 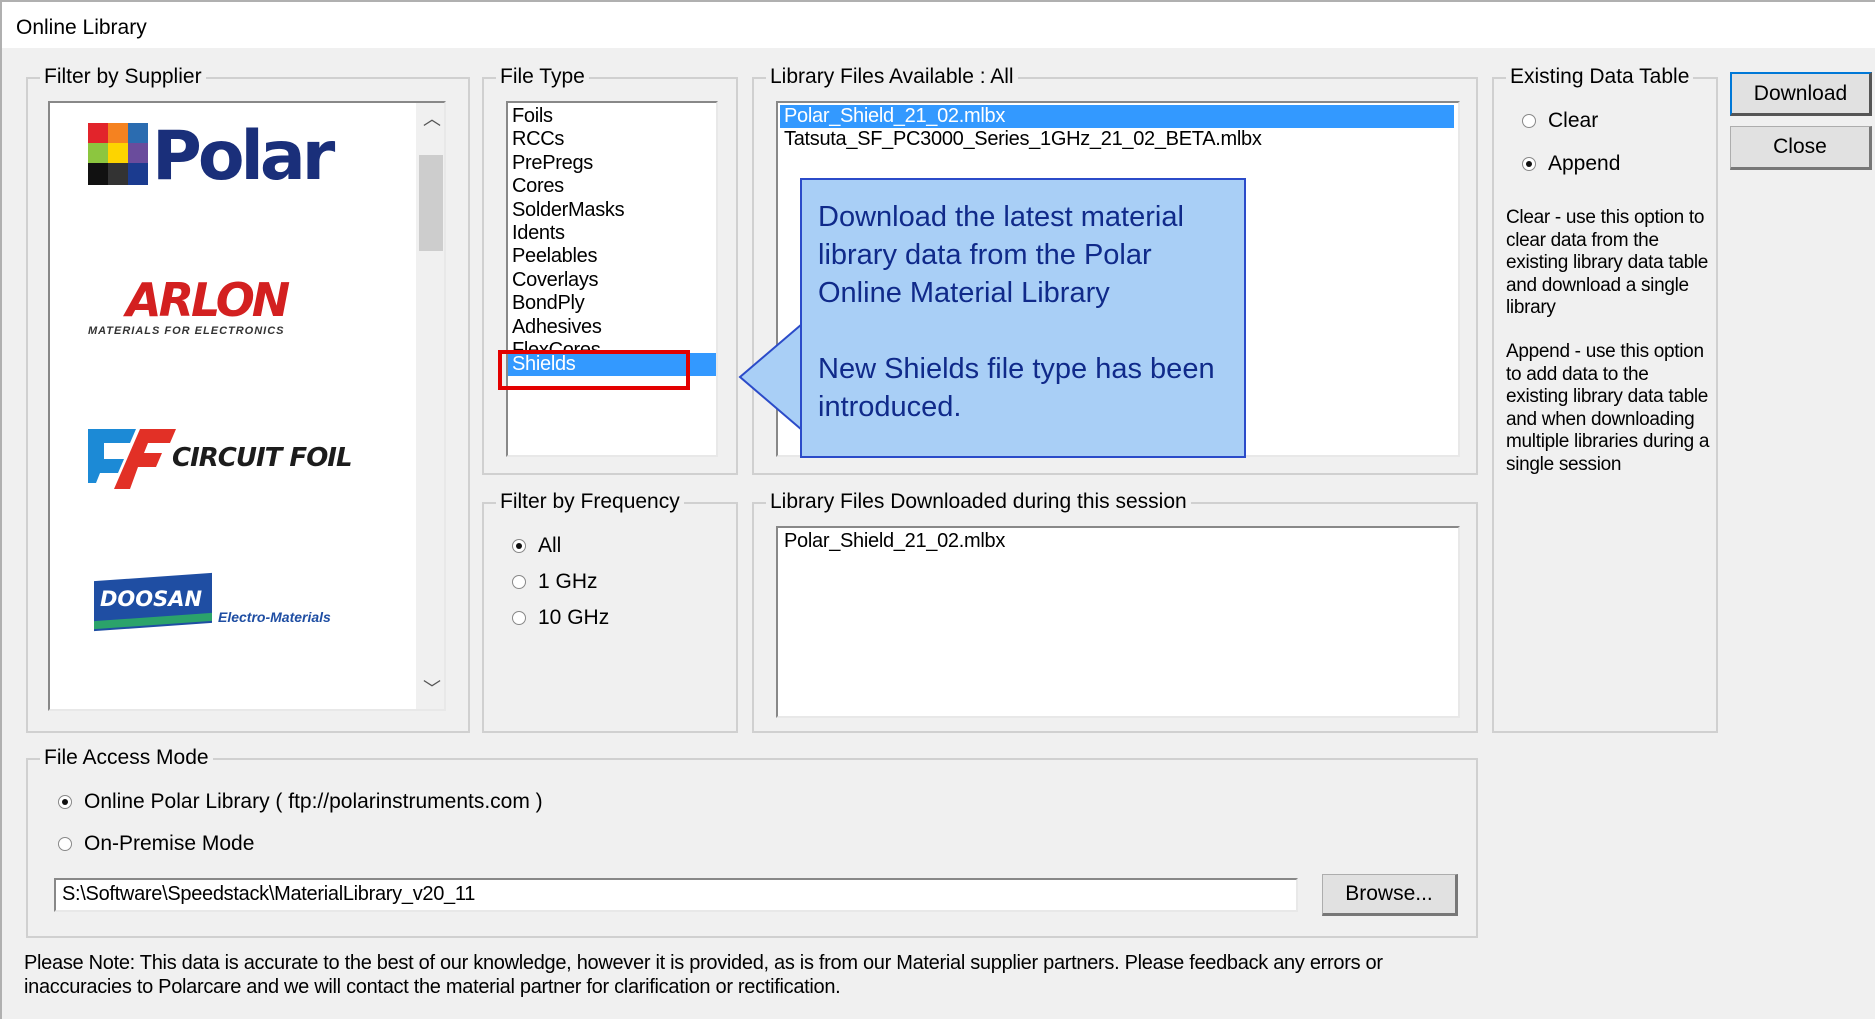 What do you see at coordinates (772, 377) in the screenshot?
I see `callout-pointer` at bounding box center [772, 377].